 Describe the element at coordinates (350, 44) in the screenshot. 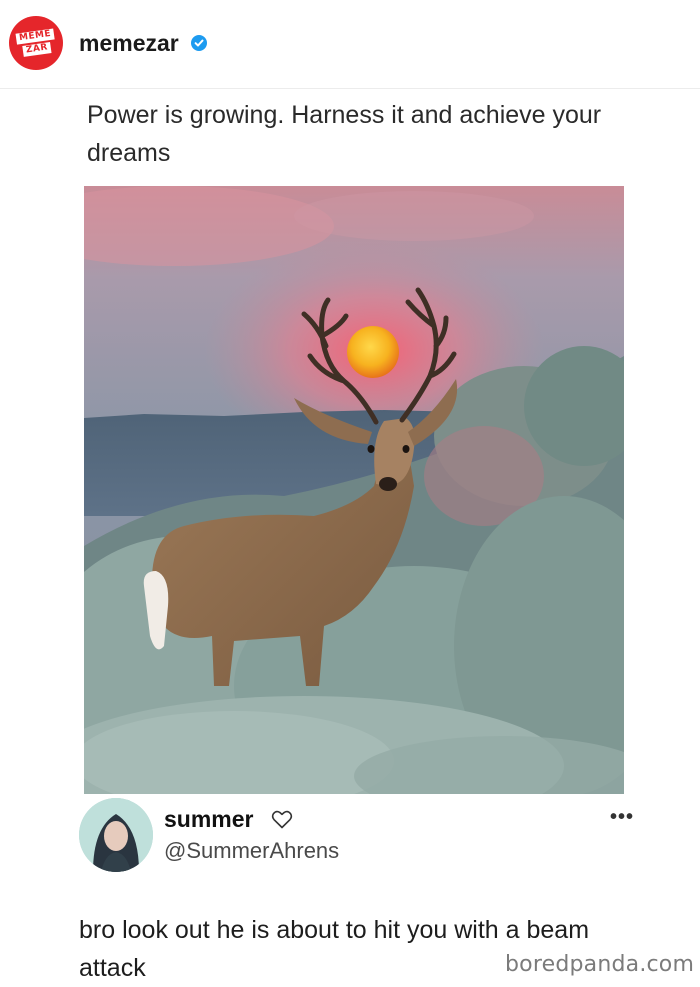

I see `post-header: MEME ZAR memezar` at that location.